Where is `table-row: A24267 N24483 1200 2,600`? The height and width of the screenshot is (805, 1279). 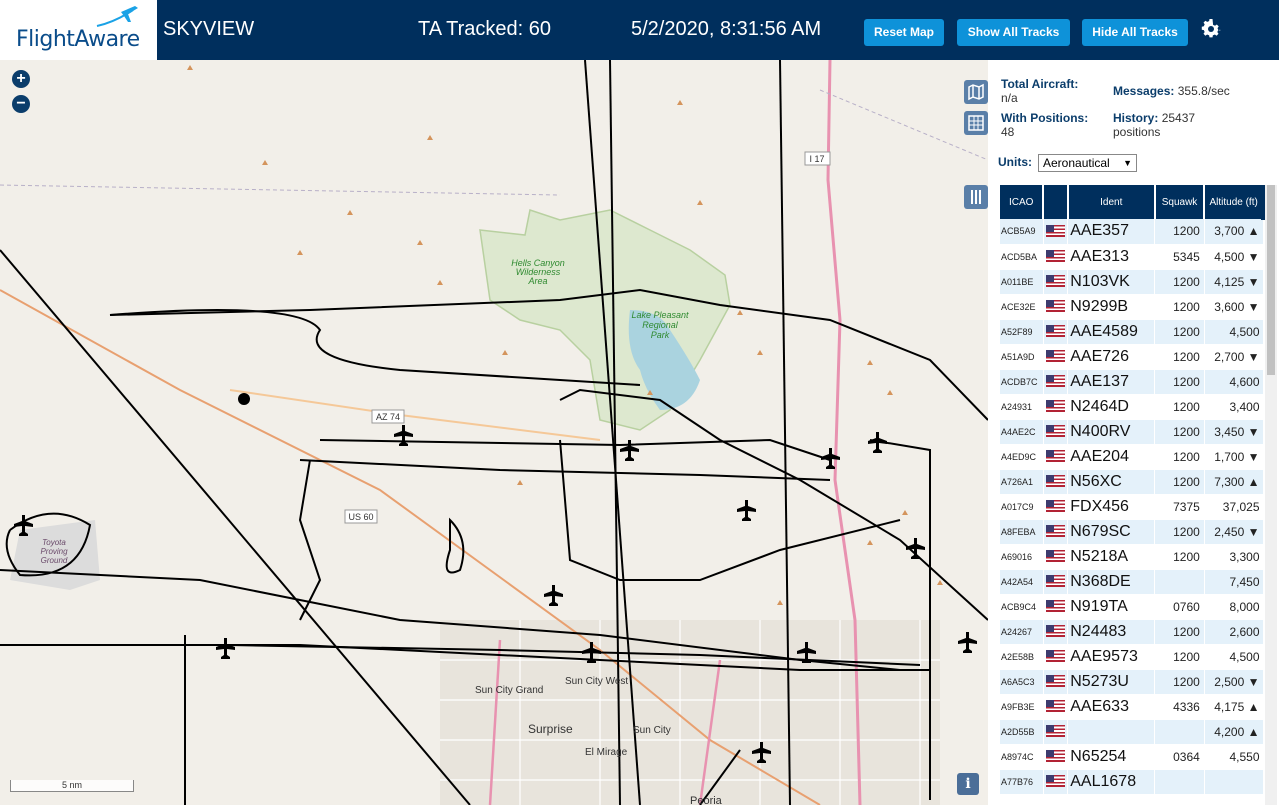 table-row: A24267 N24483 1200 2,600 is located at coordinates (1132, 632).